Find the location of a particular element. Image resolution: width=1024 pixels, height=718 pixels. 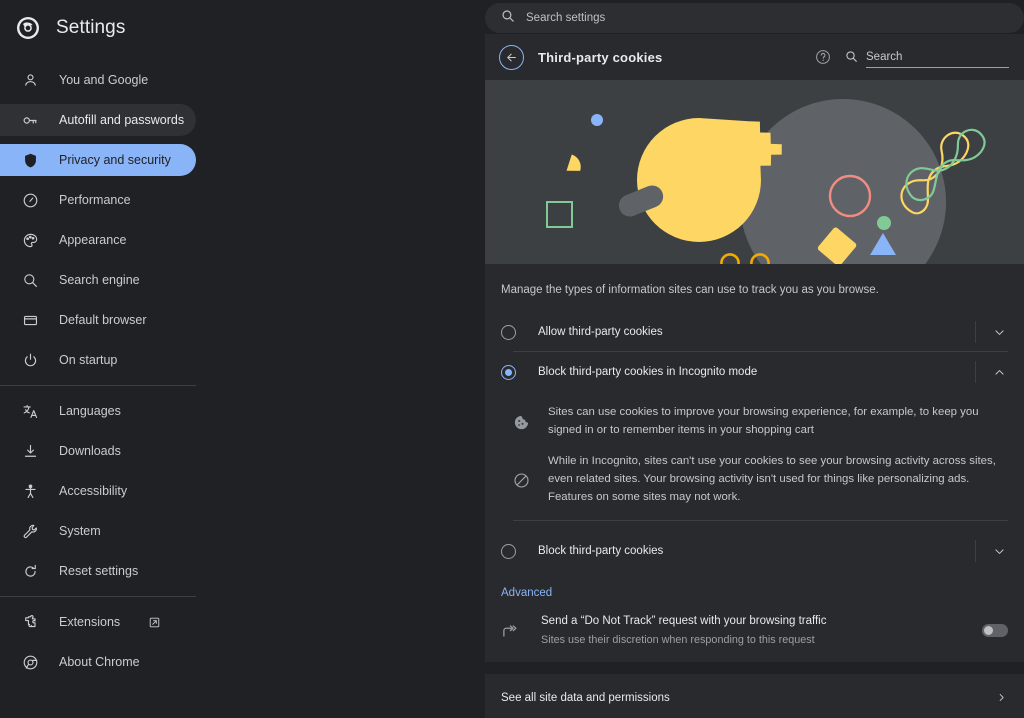

power-icon is located at coordinates (30, 360).